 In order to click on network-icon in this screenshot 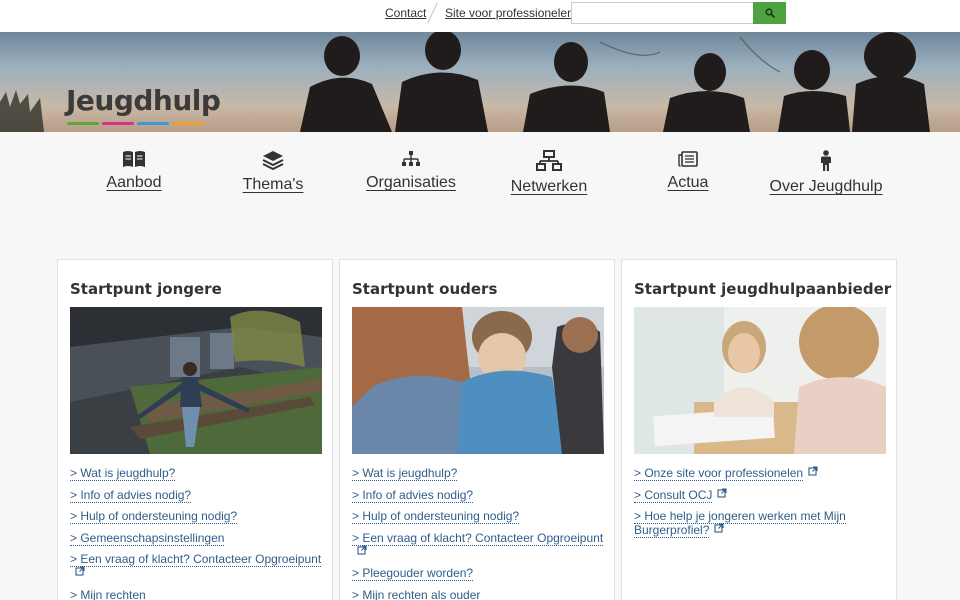, I will do `click(549, 160)`.